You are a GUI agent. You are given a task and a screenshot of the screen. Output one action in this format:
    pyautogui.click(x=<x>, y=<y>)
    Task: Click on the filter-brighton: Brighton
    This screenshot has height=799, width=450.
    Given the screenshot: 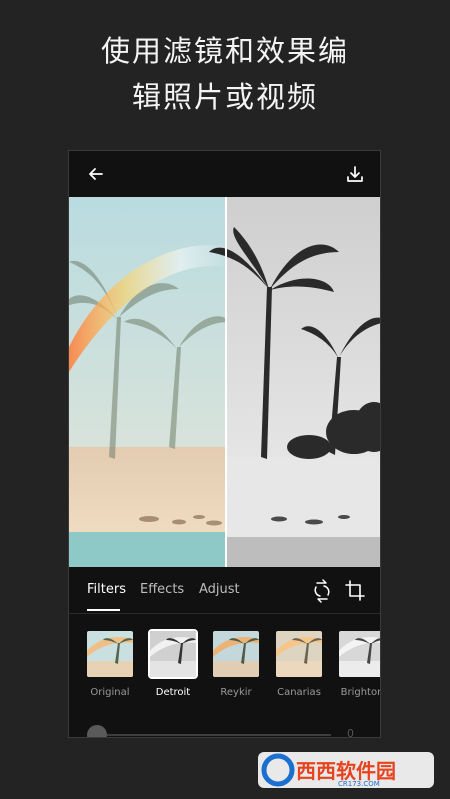 What is the action you would take?
    pyautogui.click(x=356, y=663)
    